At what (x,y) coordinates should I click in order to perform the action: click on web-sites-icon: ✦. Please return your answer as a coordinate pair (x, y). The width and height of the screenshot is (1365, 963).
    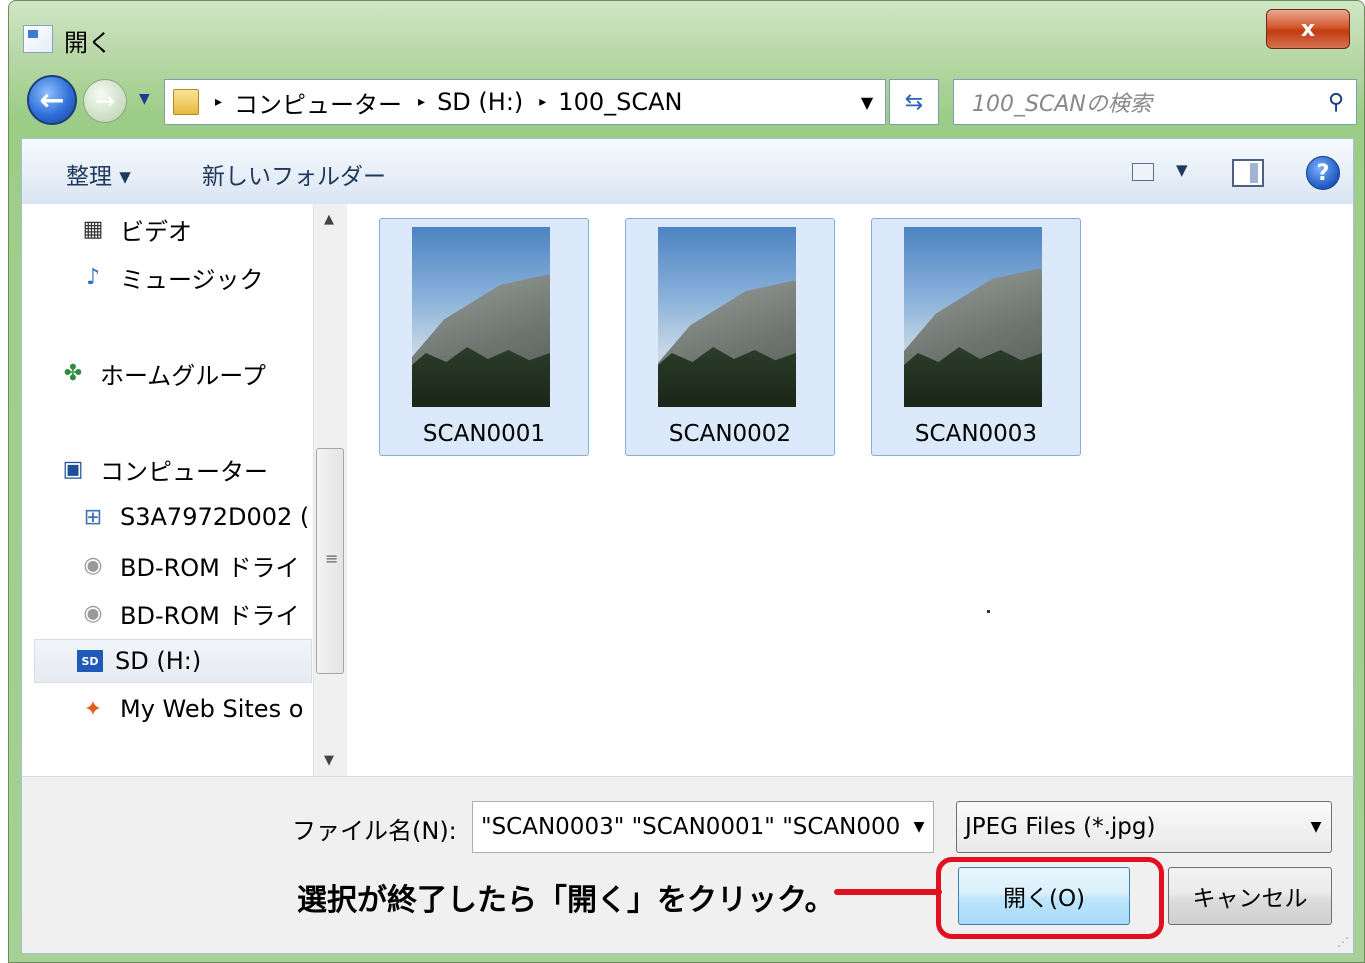
    Looking at the image, I should click on (93, 709).